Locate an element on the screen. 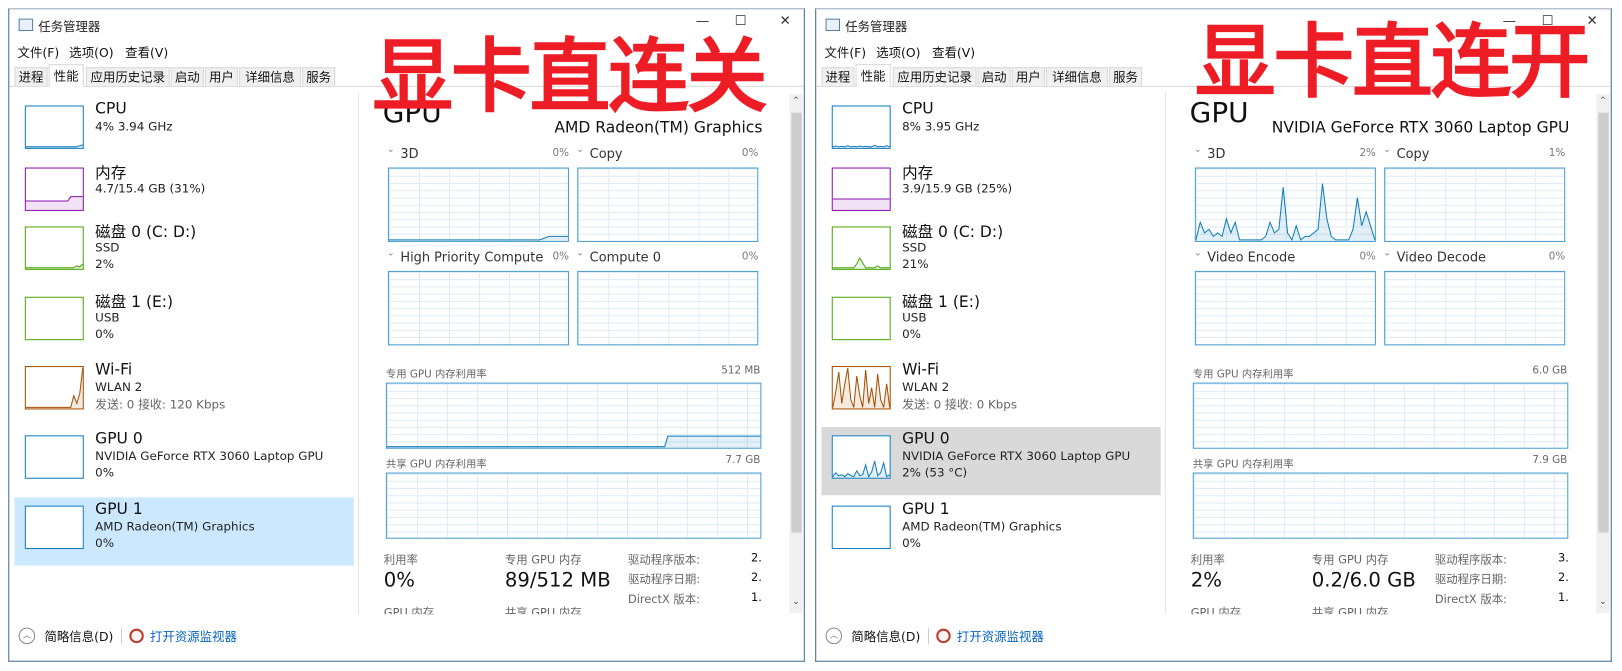 The height and width of the screenshot is (671, 1622). sidebar-item-detail: AMD Radeon(TM) Graphics is located at coordinates (982, 526).